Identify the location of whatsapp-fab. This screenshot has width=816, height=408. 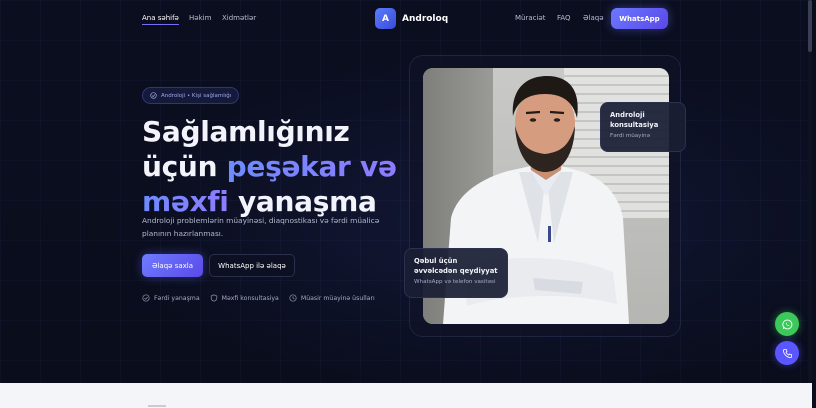
(787, 324).